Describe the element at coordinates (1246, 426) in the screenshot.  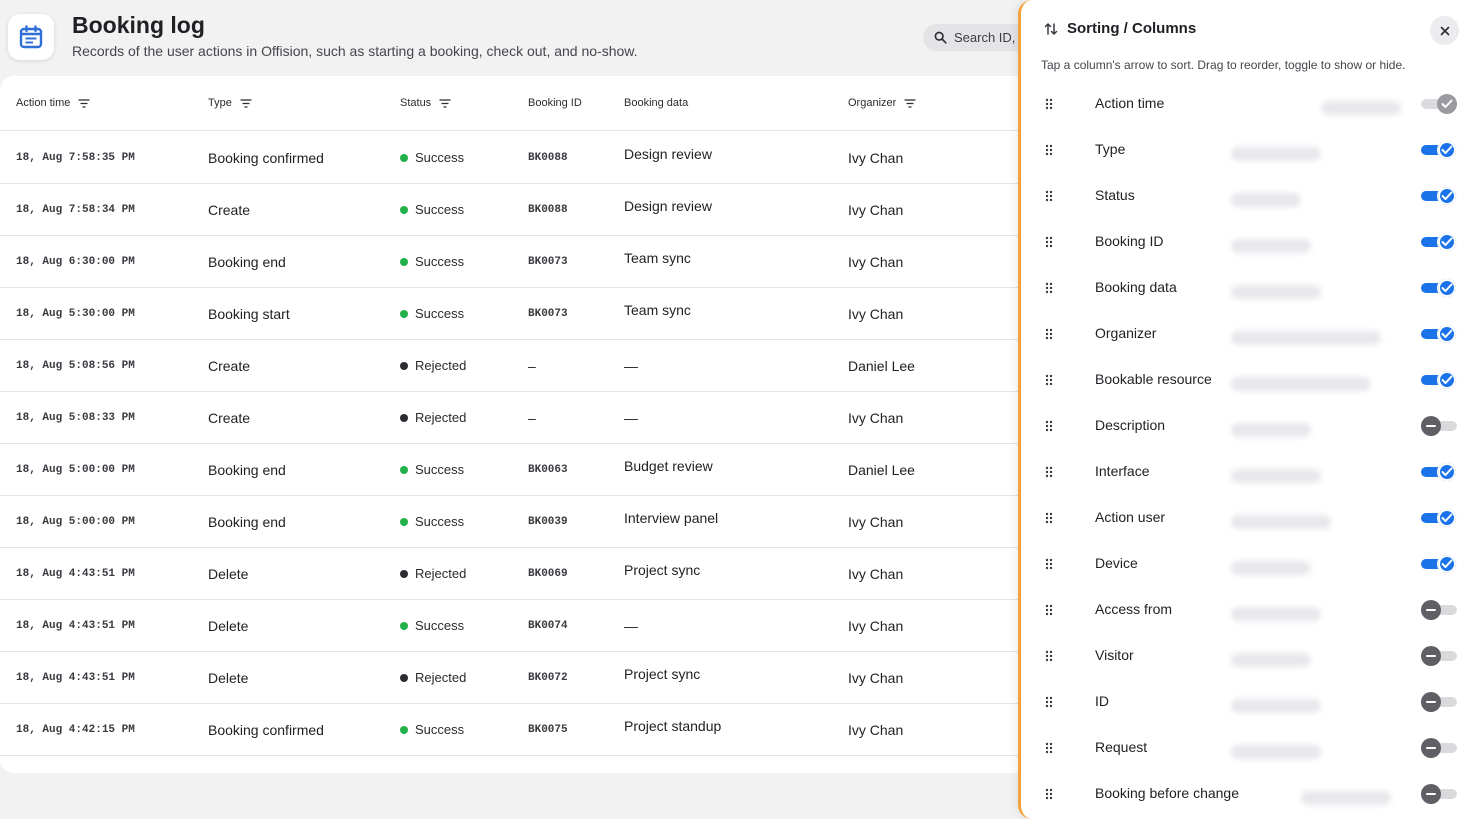
I see `column-item-description: Description` at that location.